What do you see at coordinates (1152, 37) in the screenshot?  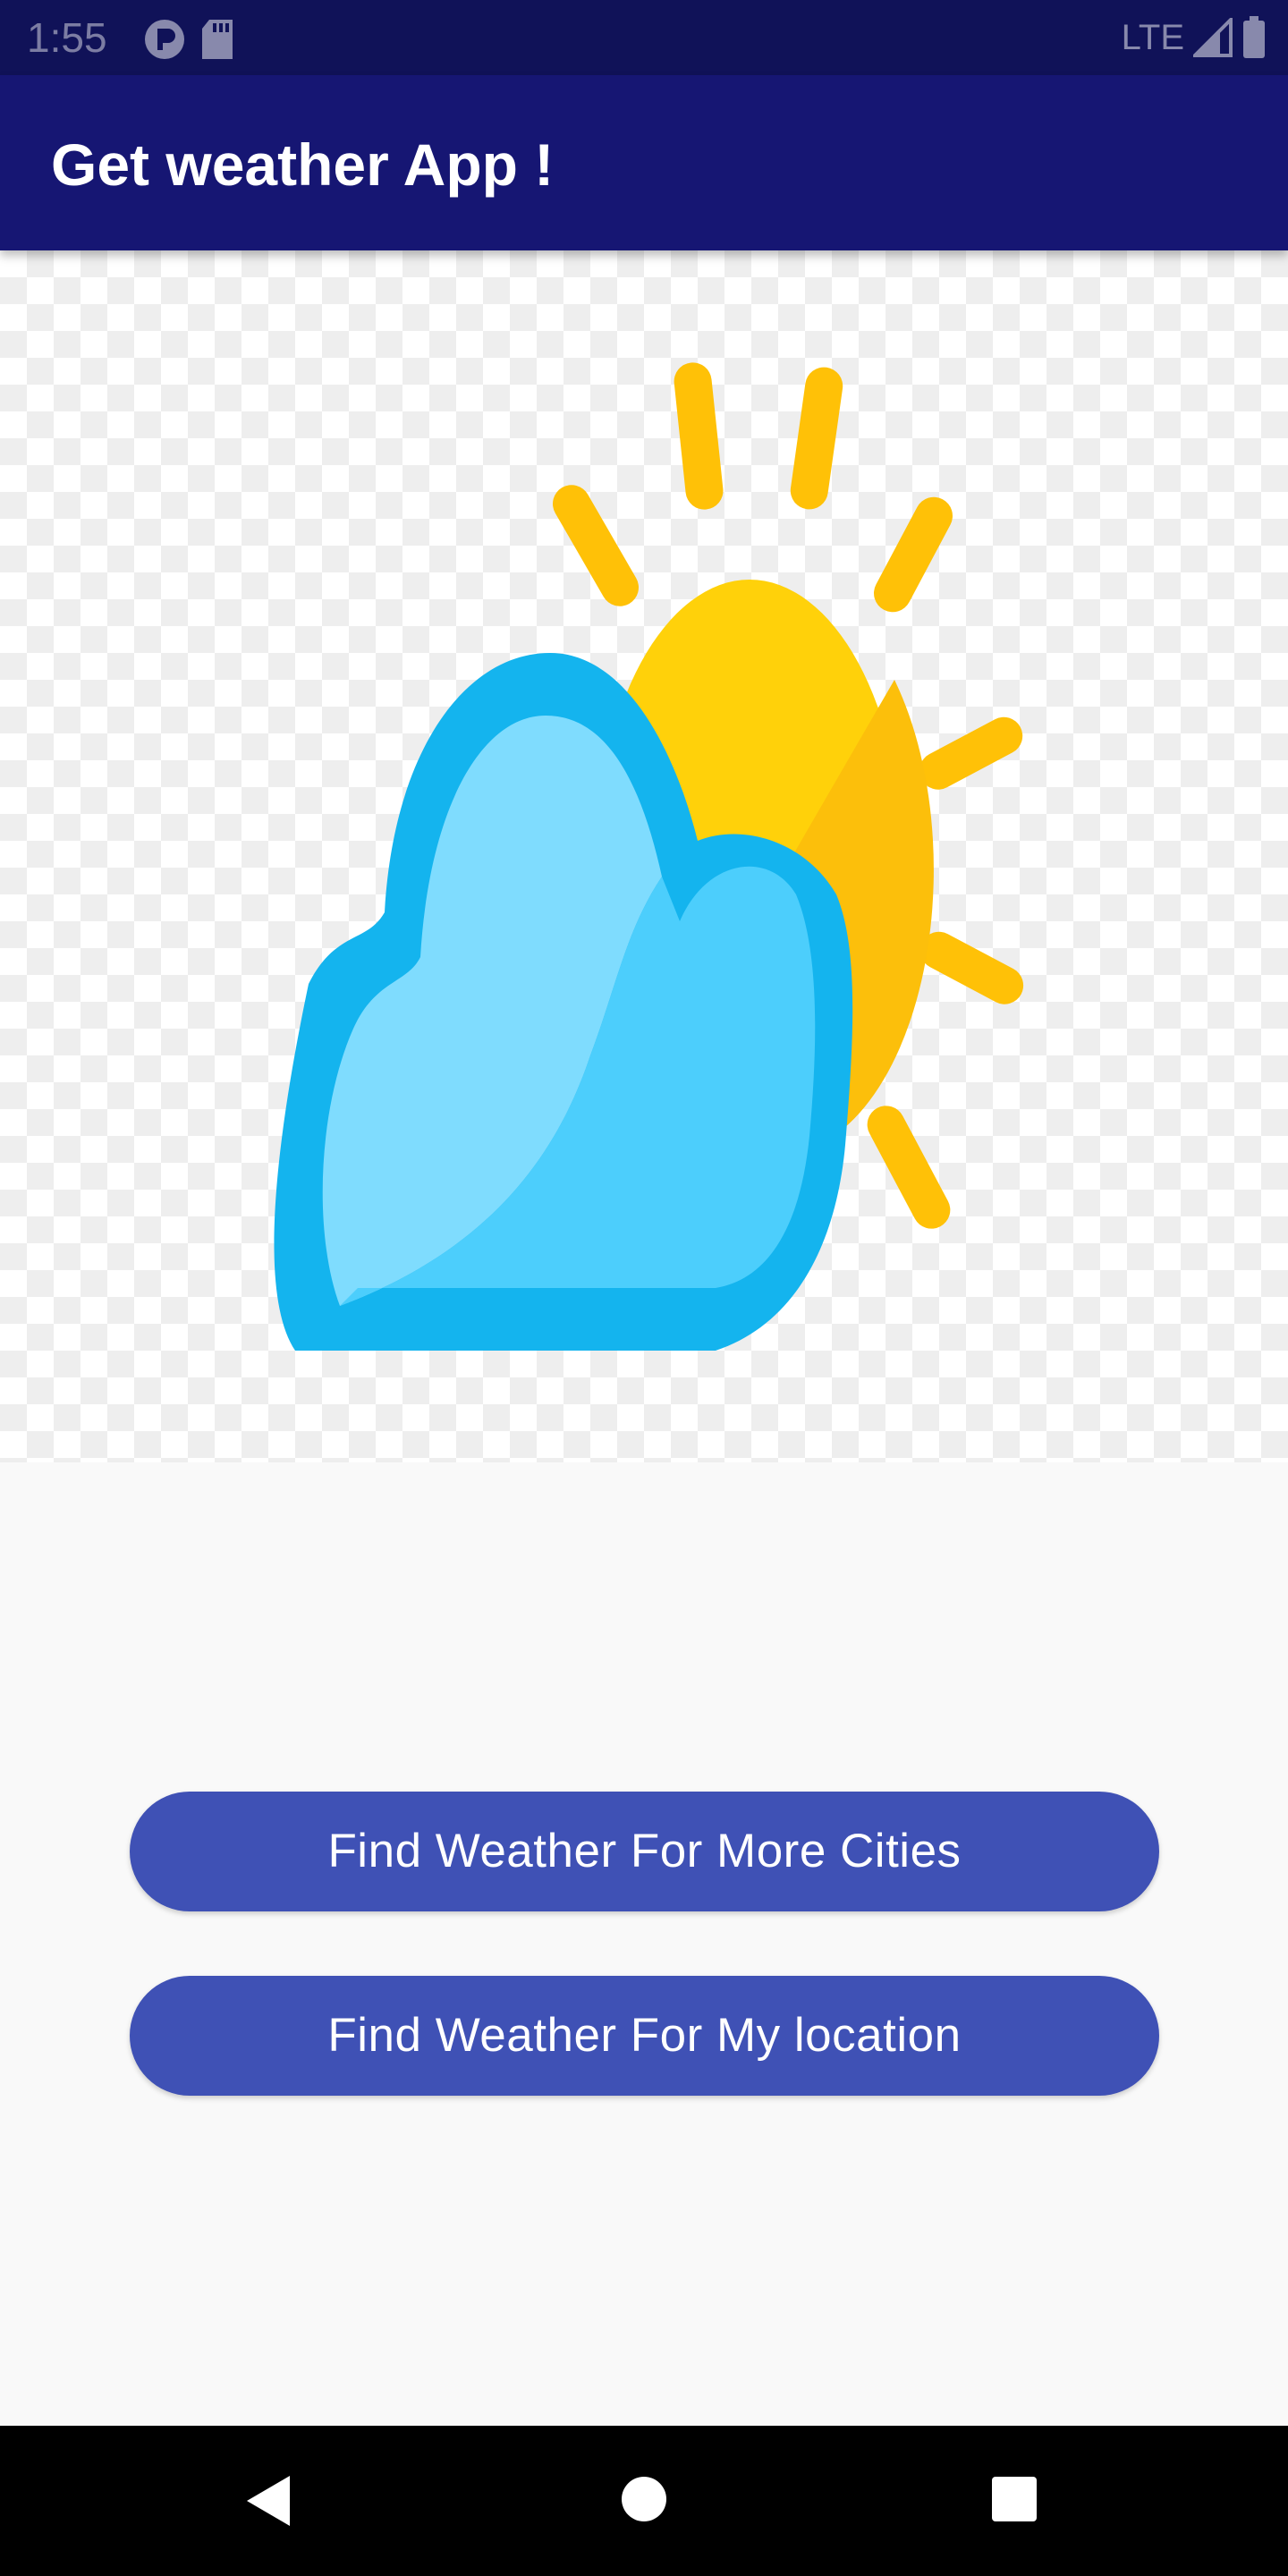 I see `network-type: LTE` at bounding box center [1152, 37].